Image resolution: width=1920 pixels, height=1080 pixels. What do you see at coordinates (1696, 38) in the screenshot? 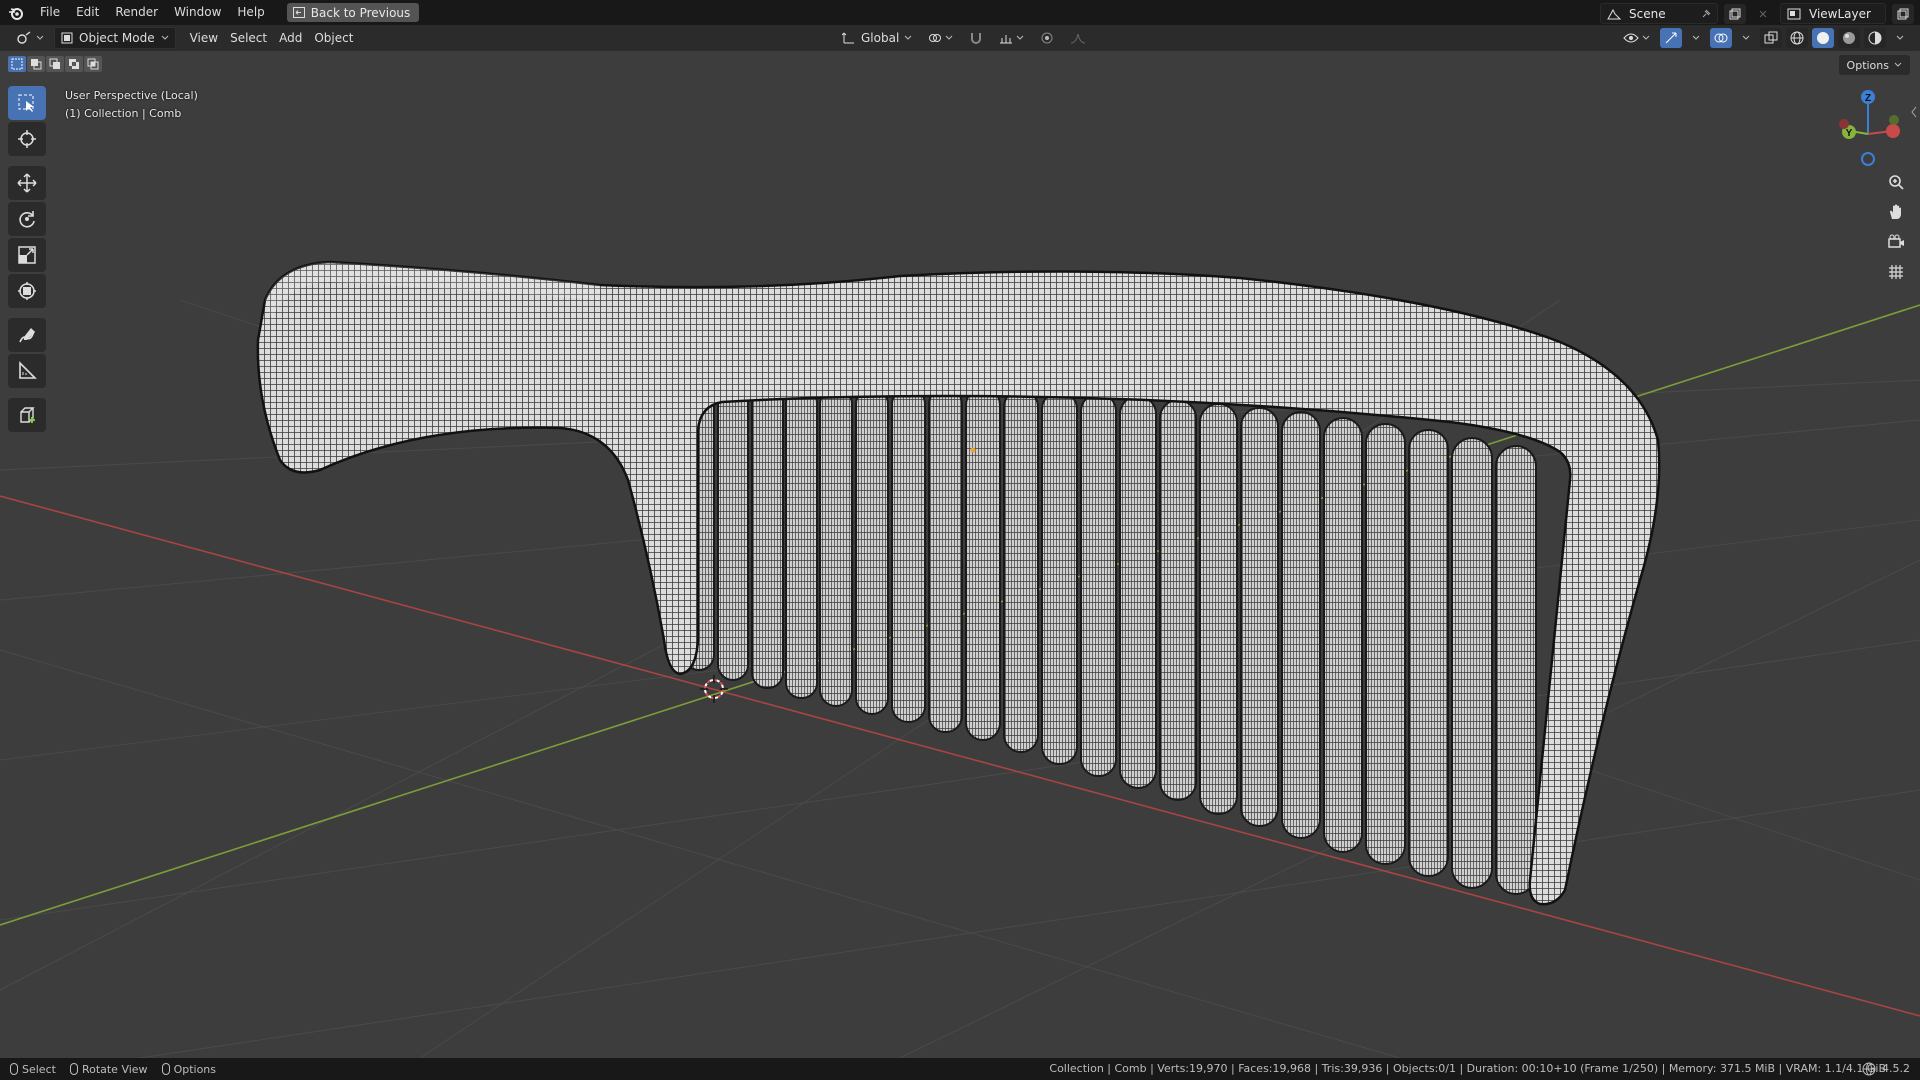
I see `gizmo-dropdown` at bounding box center [1696, 38].